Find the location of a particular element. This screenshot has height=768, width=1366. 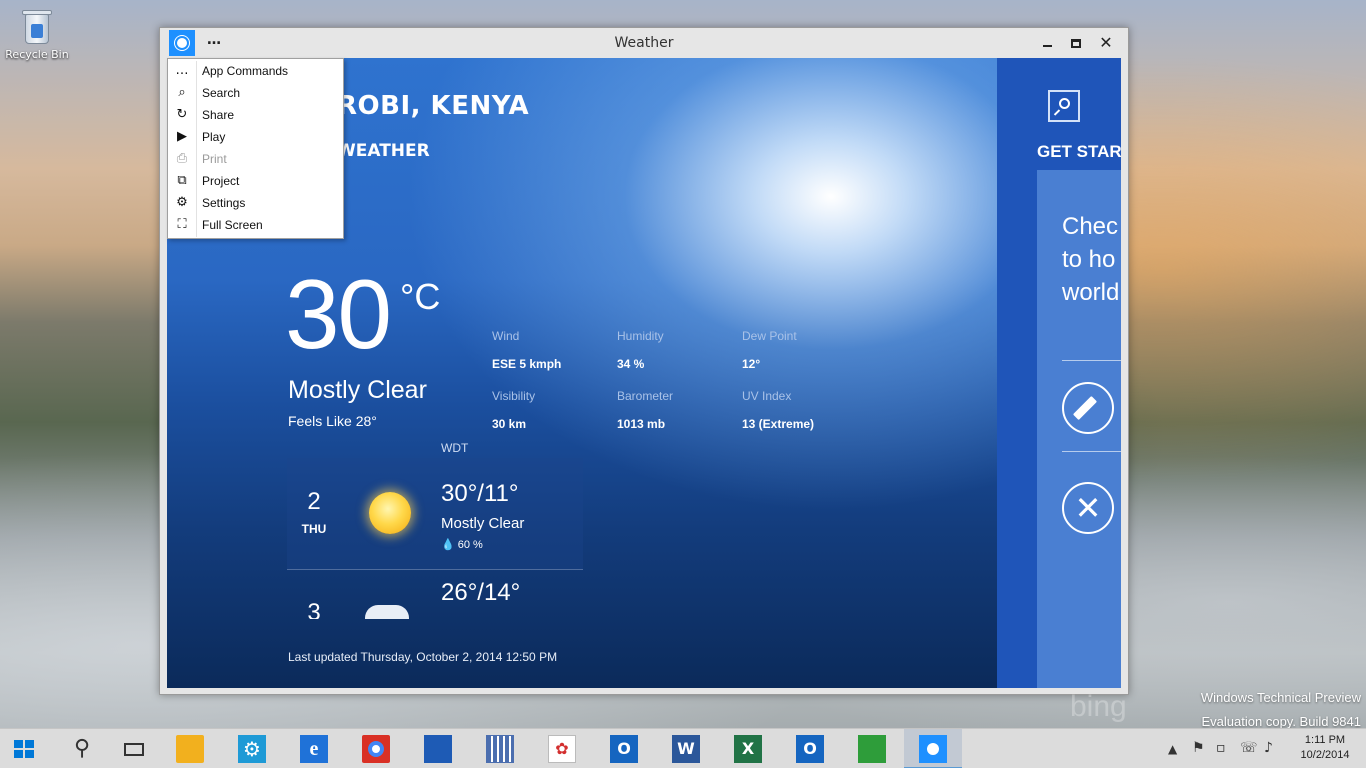

get-started-panel: GET STAR Chec to ho world ✕ is located at coordinates (1059, 373).